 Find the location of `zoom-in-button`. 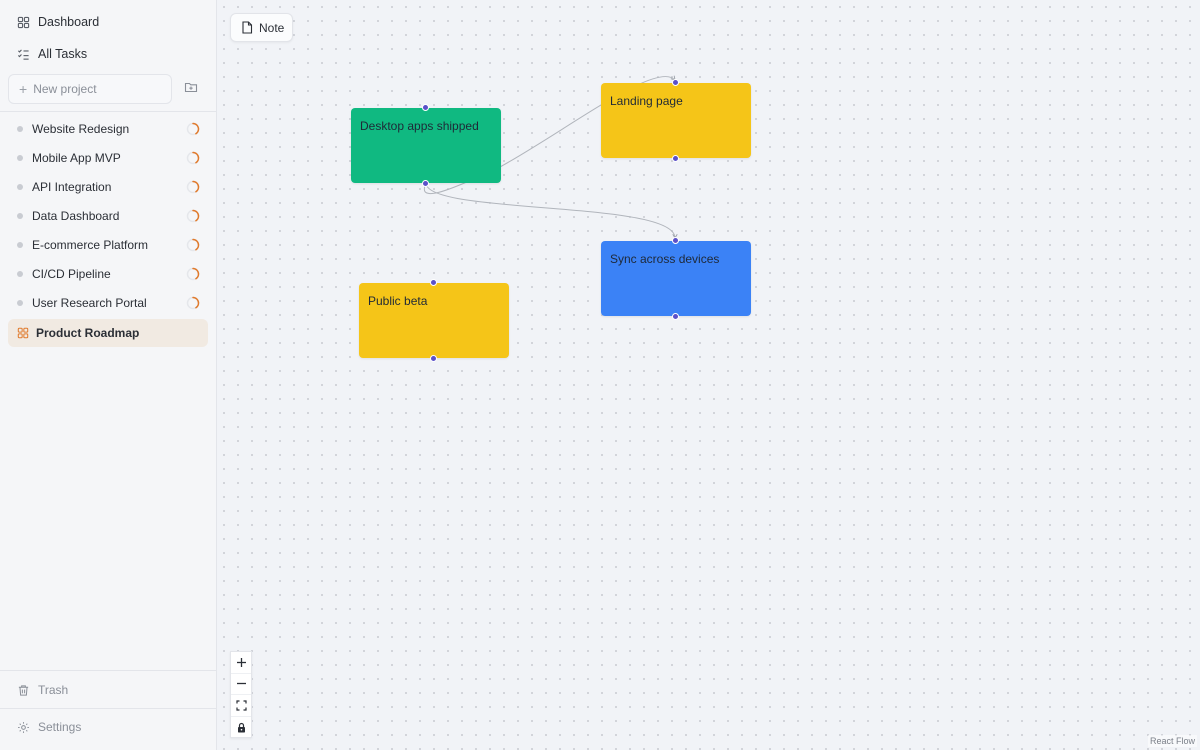

zoom-in-button is located at coordinates (241, 663).